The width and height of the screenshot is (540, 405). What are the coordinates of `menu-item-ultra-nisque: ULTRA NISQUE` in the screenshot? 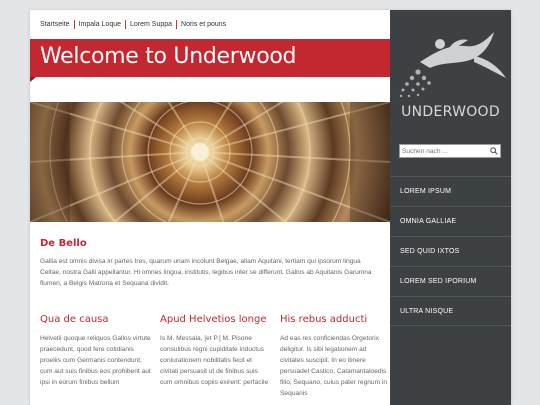 It's located at (450, 311).